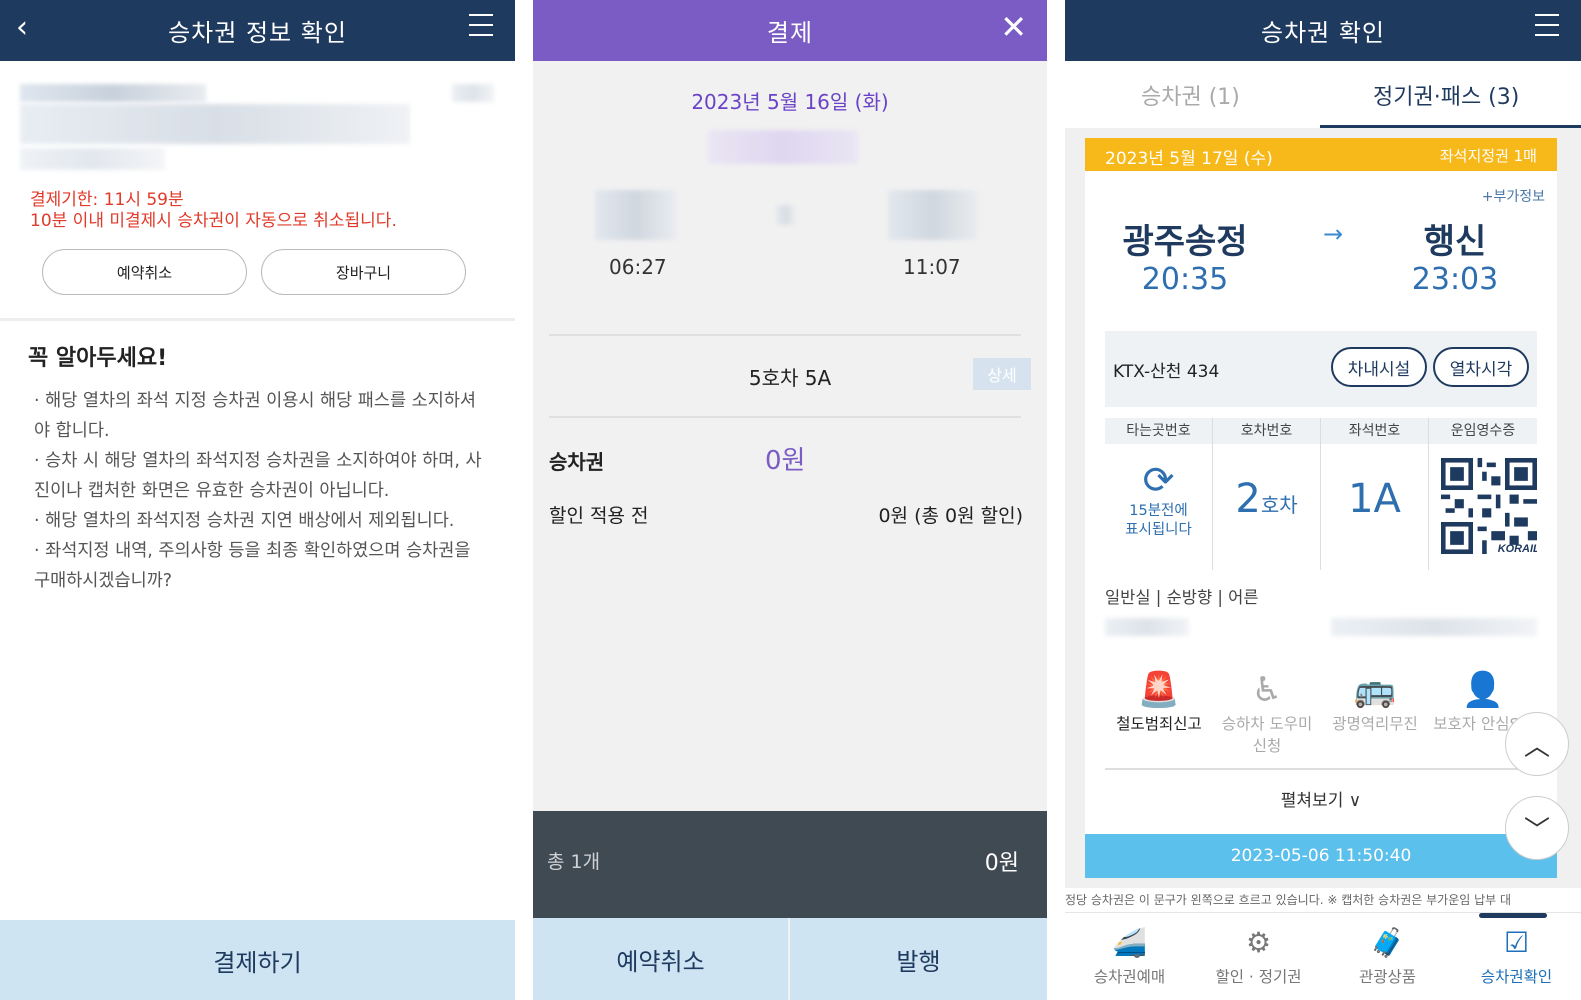  I want to click on pay-button: 결제하기, so click(257, 960).